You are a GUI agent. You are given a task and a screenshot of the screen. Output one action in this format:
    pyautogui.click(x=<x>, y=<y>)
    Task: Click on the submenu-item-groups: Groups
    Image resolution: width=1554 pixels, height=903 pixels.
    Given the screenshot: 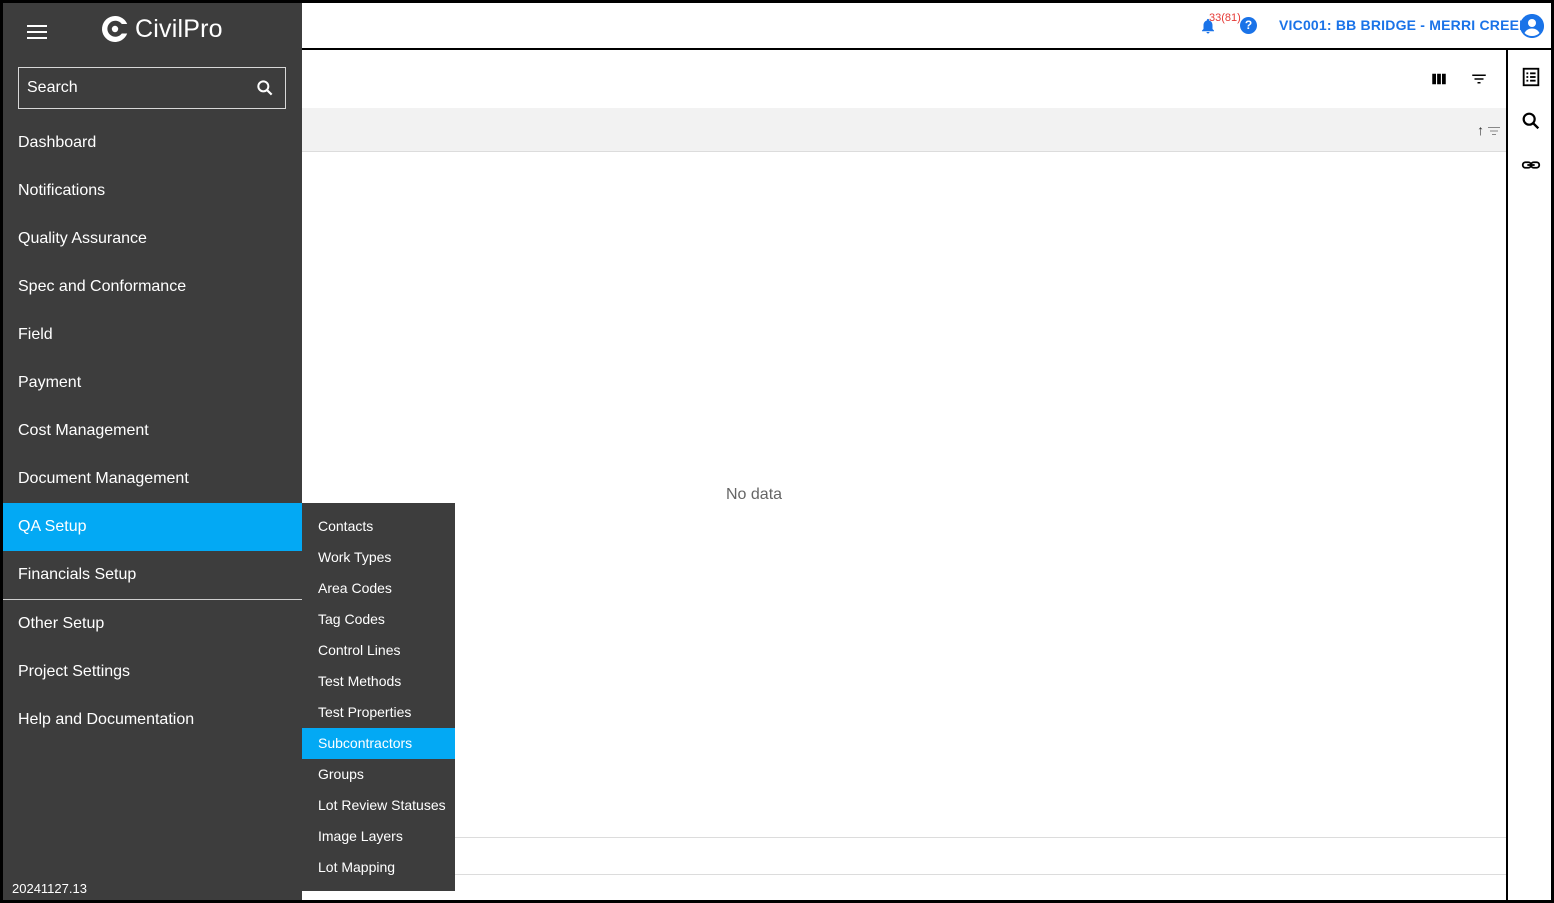 What is the action you would take?
    pyautogui.click(x=378, y=774)
    